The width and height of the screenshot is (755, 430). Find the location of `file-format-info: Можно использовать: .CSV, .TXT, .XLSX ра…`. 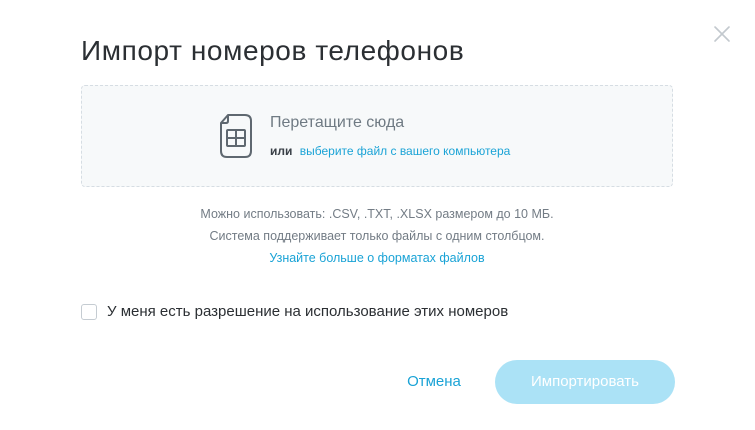

file-format-info: Можно использовать: .CSV, .TXT, .XLSX ра… is located at coordinates (377, 236).